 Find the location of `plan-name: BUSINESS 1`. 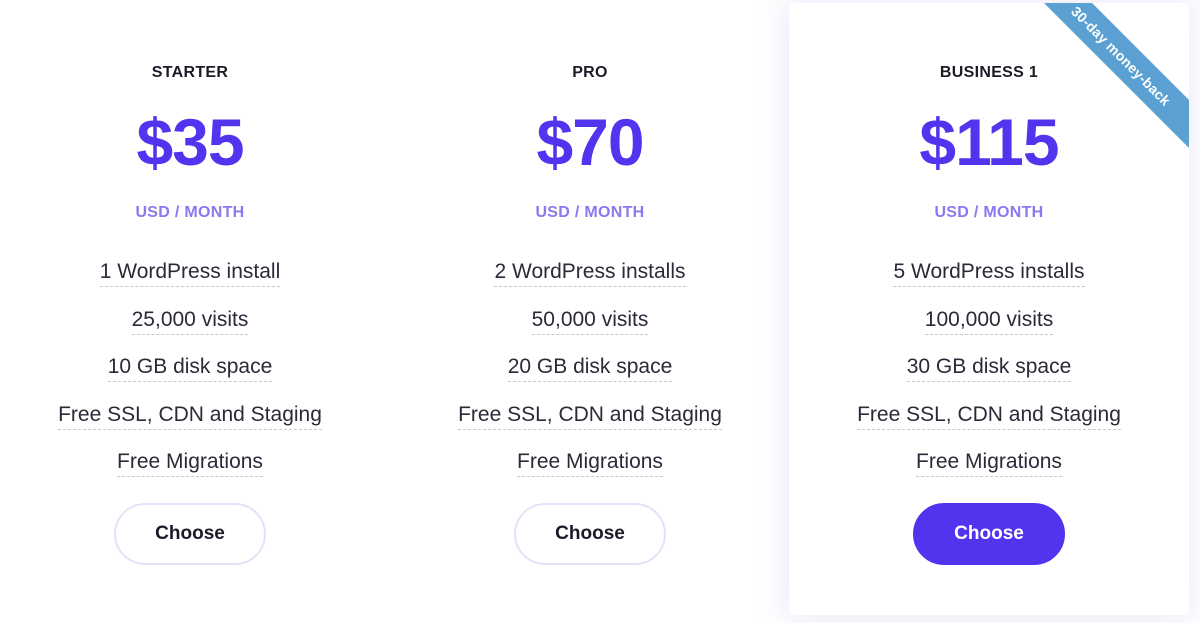

plan-name: BUSINESS 1 is located at coordinates (989, 72).